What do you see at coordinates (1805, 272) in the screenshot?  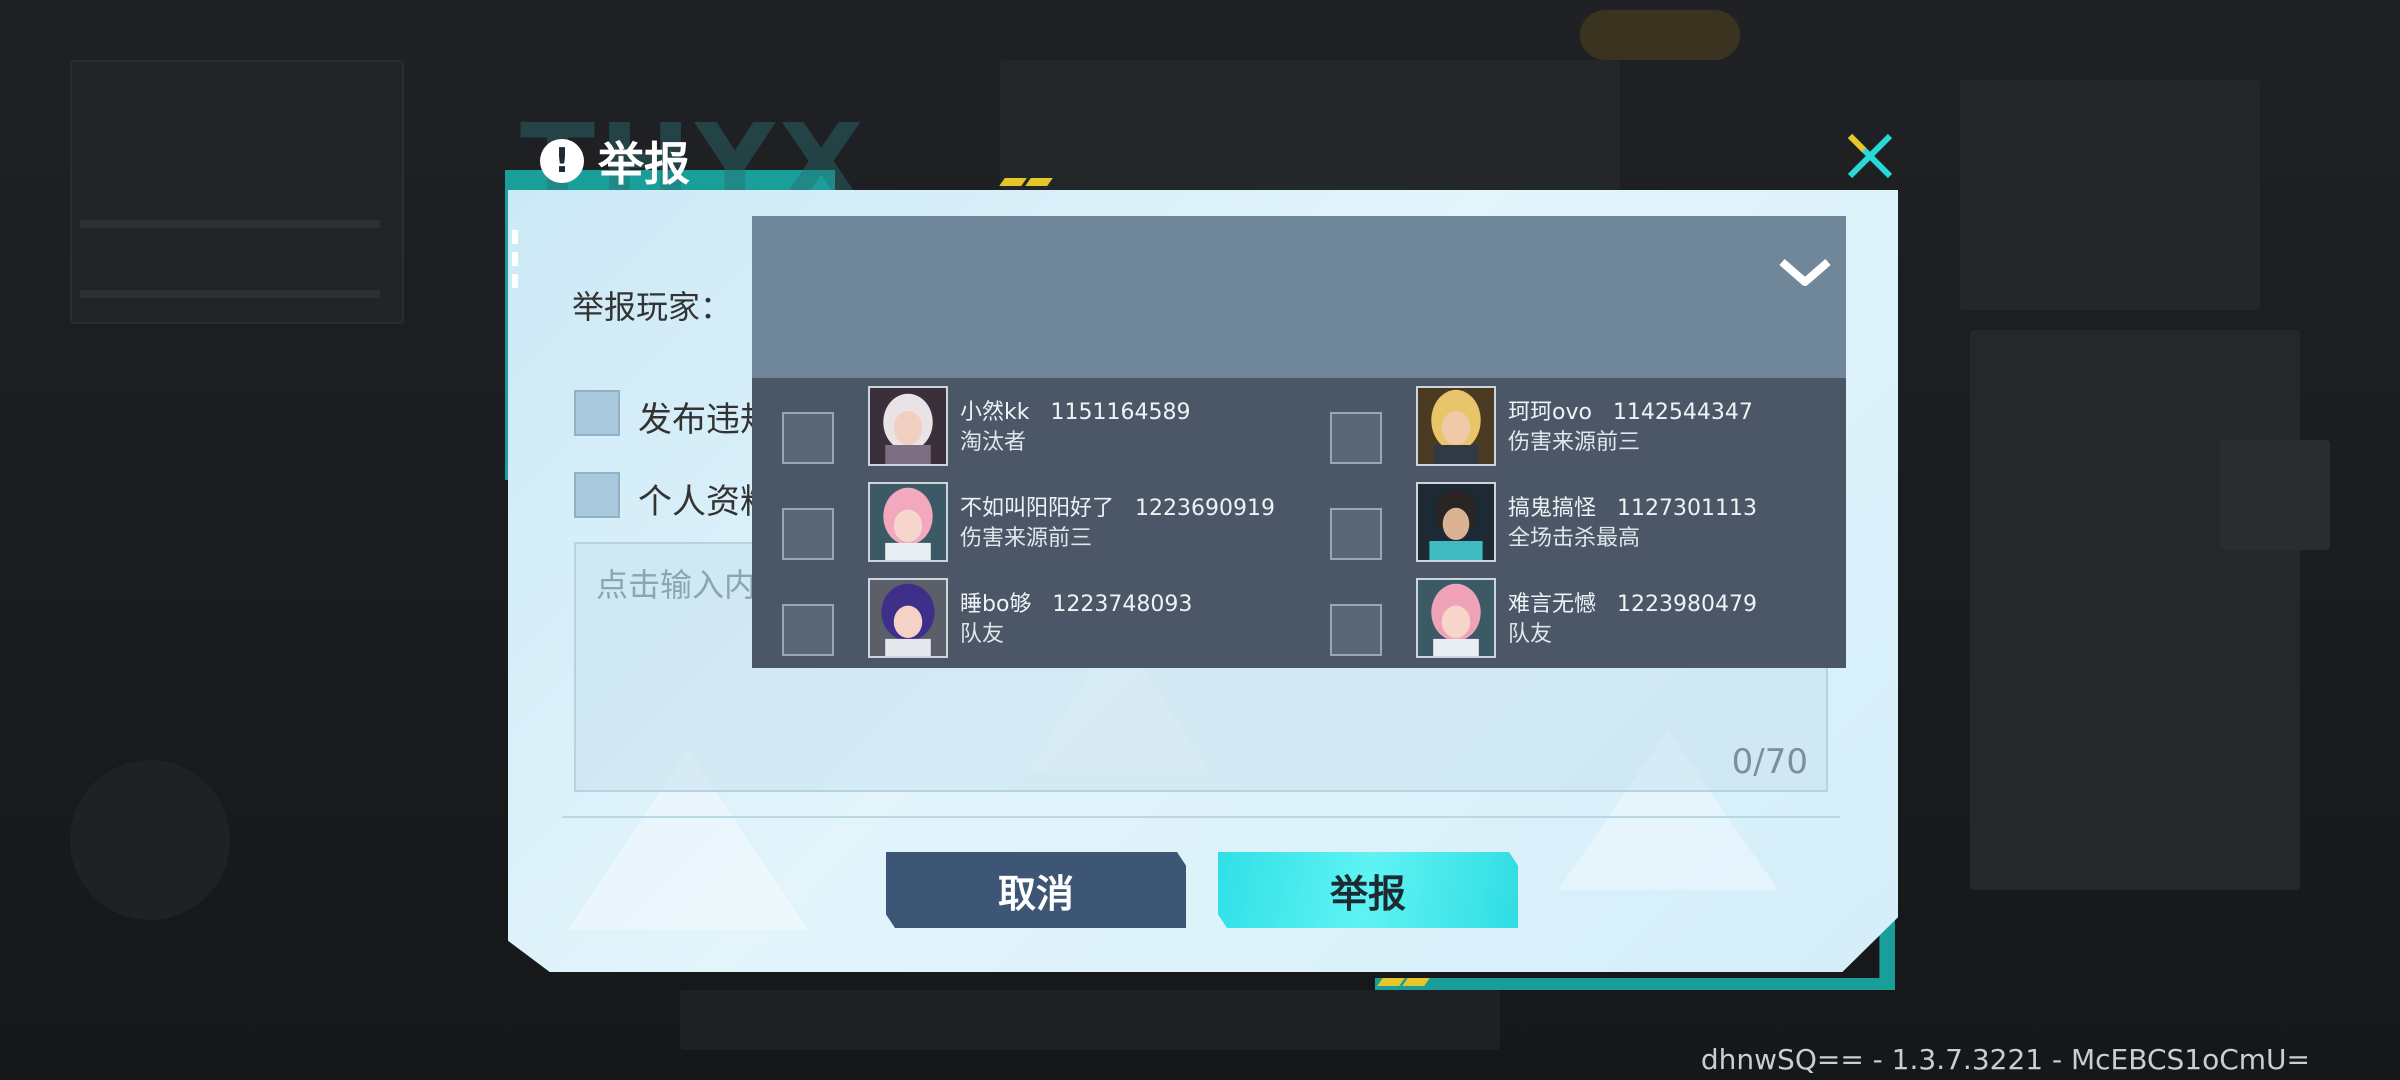 I see `chevron-down-icon` at bounding box center [1805, 272].